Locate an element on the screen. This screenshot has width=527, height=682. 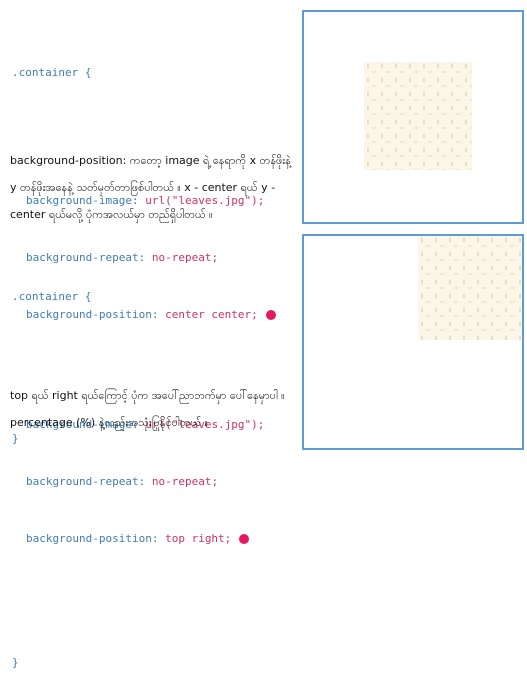
code-line: background-repeat: no-repeat; is located at coordinates (122, 481).